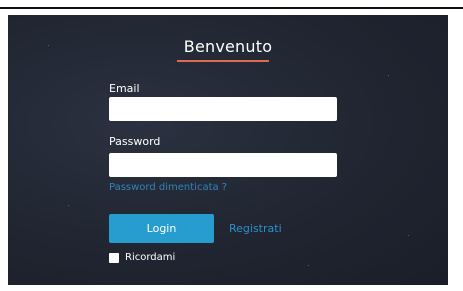 The width and height of the screenshot is (463, 291). What do you see at coordinates (223, 165) in the screenshot?
I see `password-field` at bounding box center [223, 165].